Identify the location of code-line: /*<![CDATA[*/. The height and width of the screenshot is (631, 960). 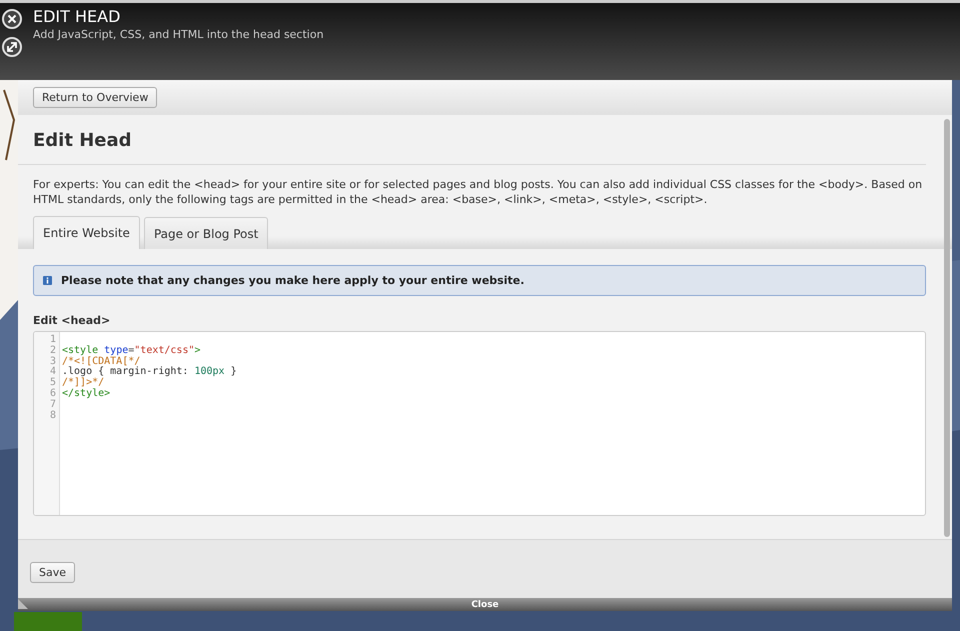
(101, 361).